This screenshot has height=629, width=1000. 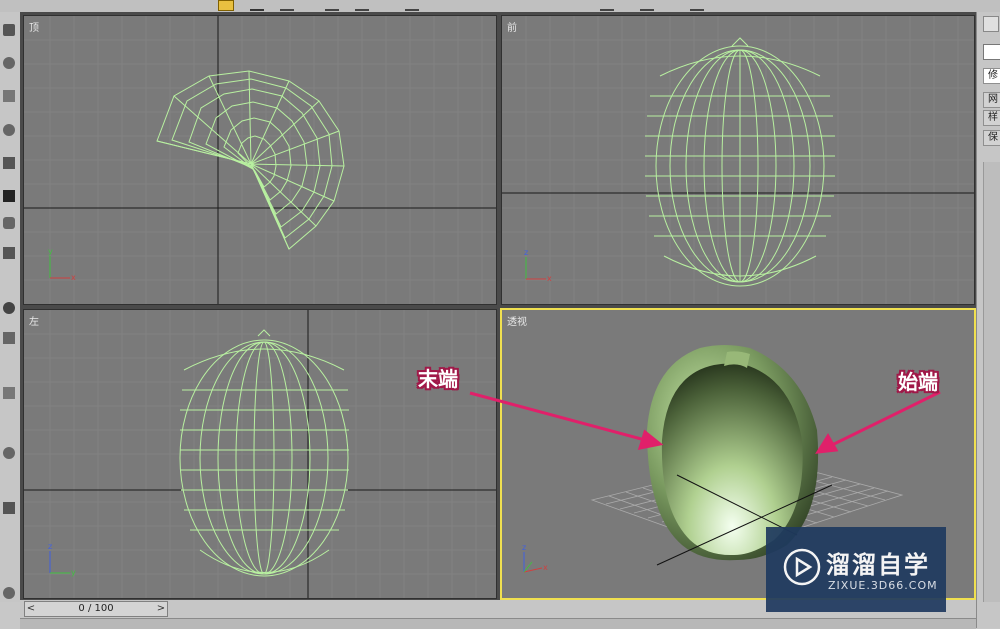 What do you see at coordinates (878, 565) in the screenshot?
I see `watermark-title: 溜溜自学` at bounding box center [878, 565].